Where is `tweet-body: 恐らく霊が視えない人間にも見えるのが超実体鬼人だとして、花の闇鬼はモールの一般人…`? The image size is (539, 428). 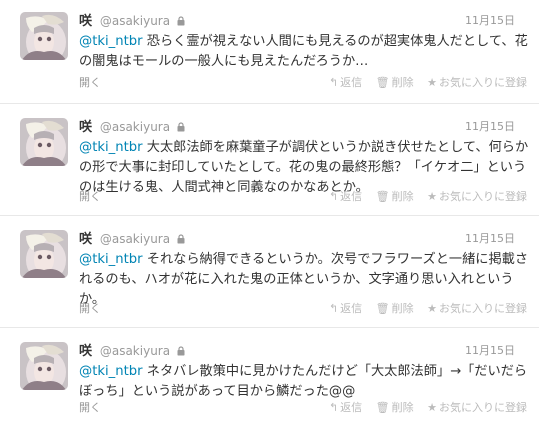
tweet-body: 恐らく霊が視えない人間にも見えるのが超実体鬼人だとして、花の闇鬼はモールの一般人… is located at coordinates (303, 51).